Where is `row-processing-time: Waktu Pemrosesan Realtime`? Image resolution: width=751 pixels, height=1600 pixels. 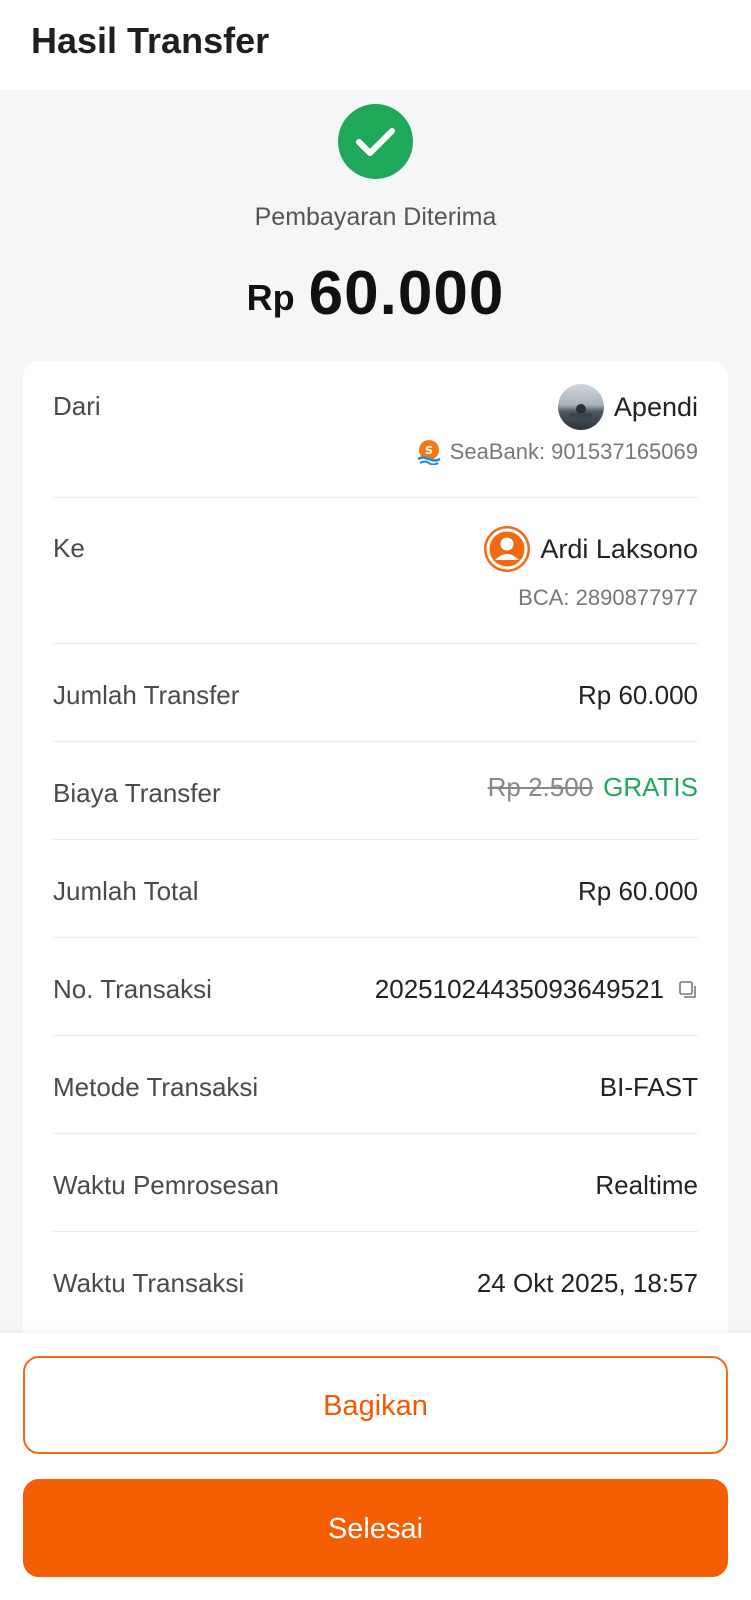 row-processing-time: Waktu Pemrosesan Realtime is located at coordinates (375, 1183).